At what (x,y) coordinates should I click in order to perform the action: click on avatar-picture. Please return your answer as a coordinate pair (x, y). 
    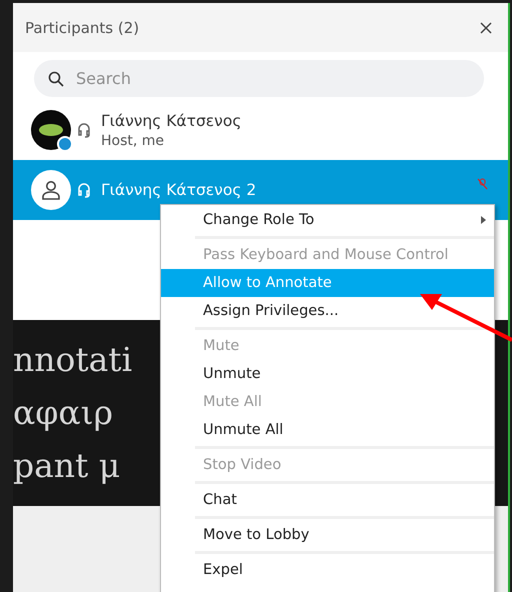
    Looking at the image, I should click on (51, 130).